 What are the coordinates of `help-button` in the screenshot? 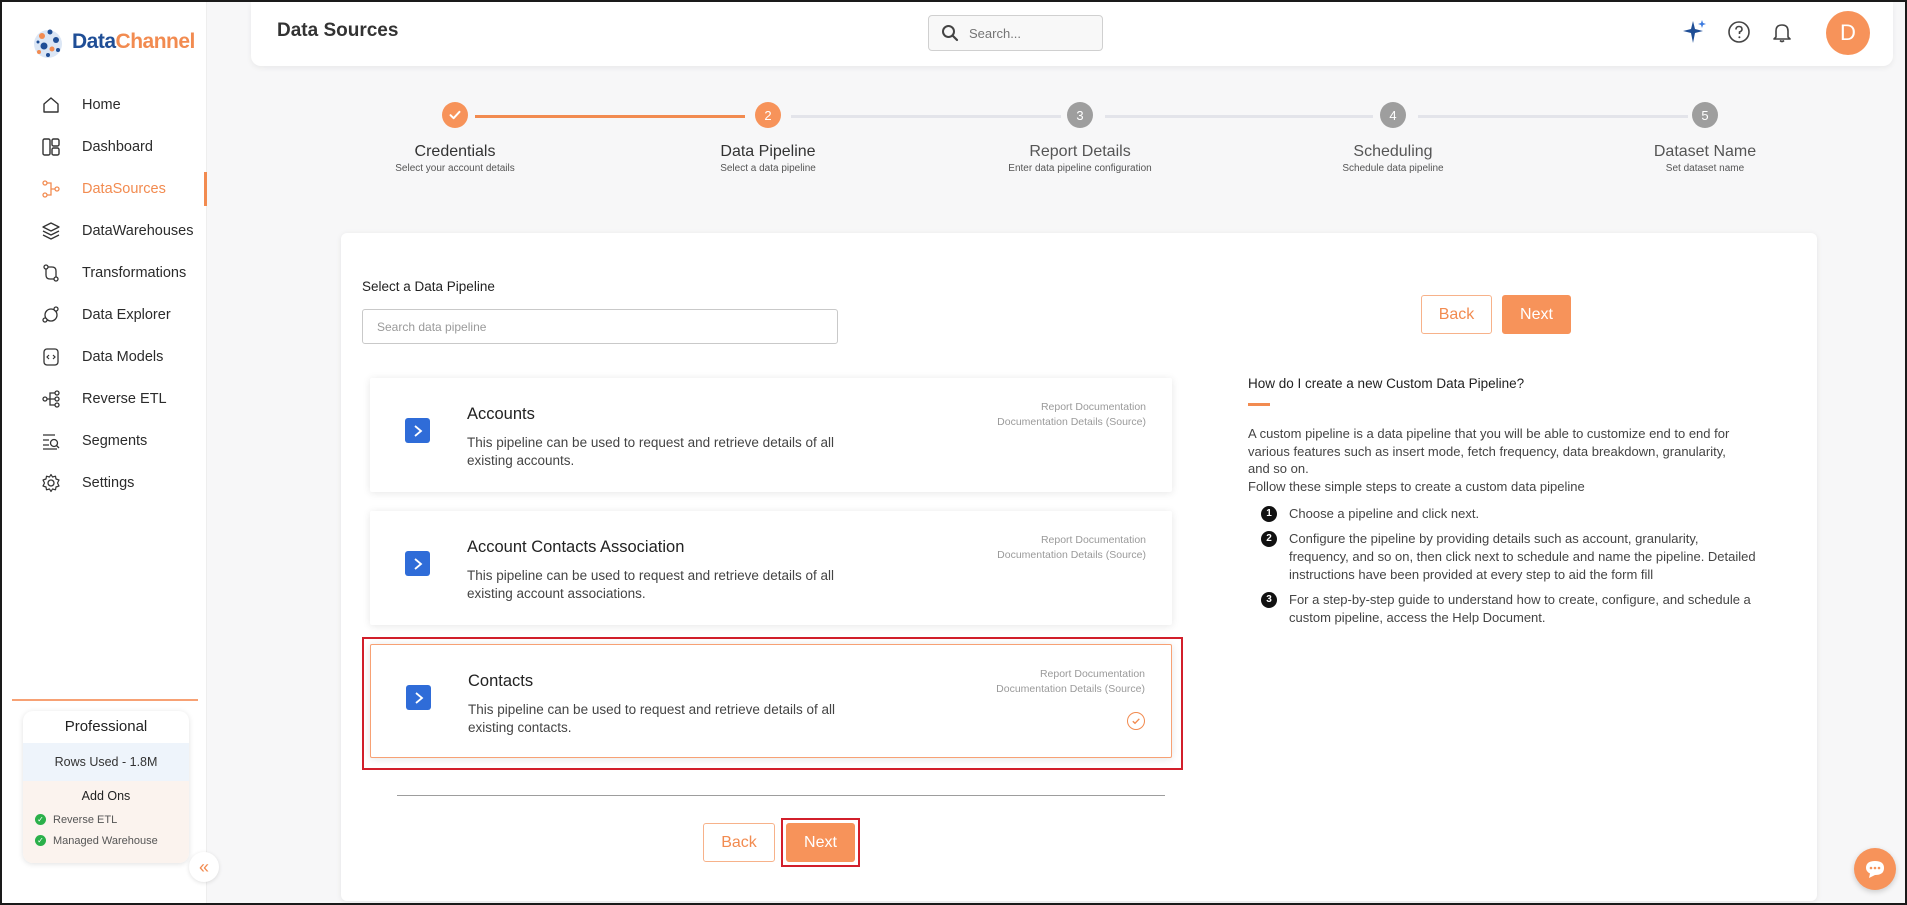 It's located at (1739, 32).